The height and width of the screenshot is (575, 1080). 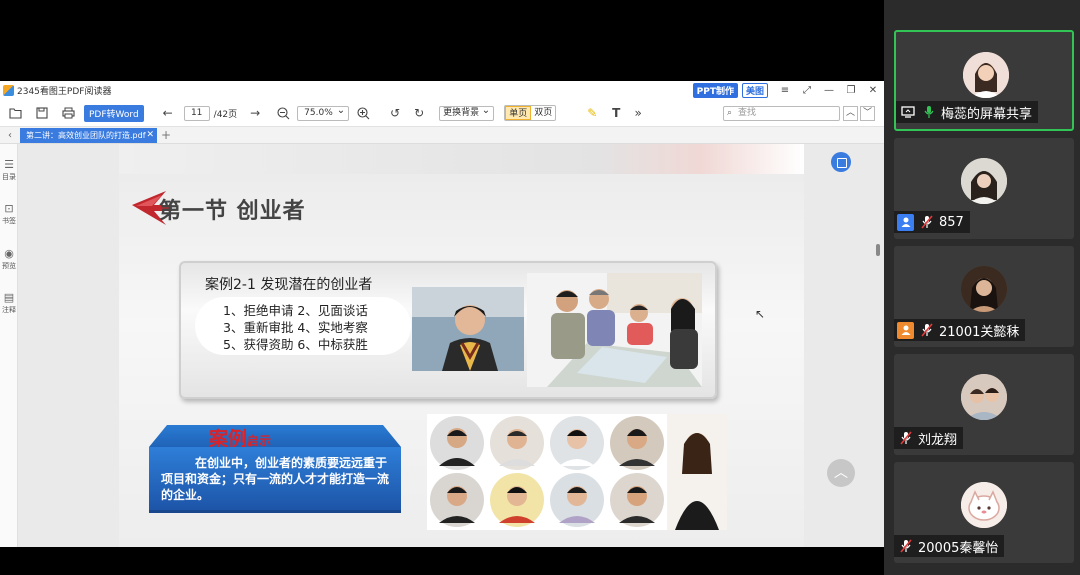 I want to click on sidebar-label: 预览, so click(x=9, y=266).